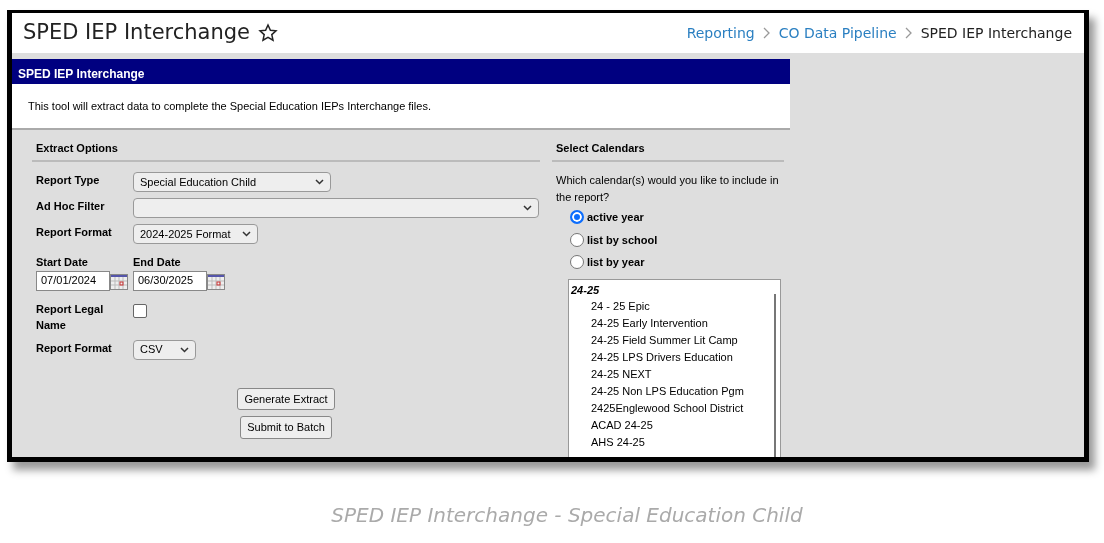 The height and width of the screenshot is (543, 1104). Describe the element at coordinates (229, 106) in the screenshot. I see `description-text: This tool will extract data to complete the Special Education IEPs Interchange files.` at that location.